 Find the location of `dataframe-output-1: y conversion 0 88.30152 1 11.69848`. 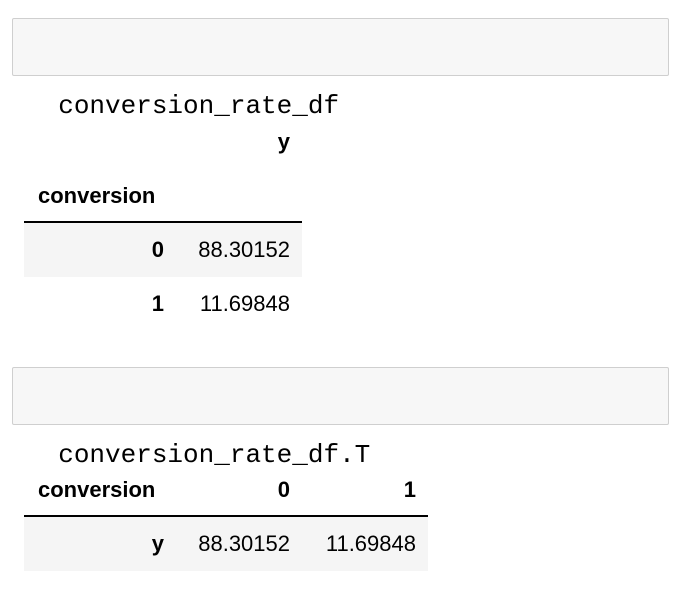

dataframe-output-1: y conversion 0 88.30152 1 11.69848 is located at coordinates (163, 225).